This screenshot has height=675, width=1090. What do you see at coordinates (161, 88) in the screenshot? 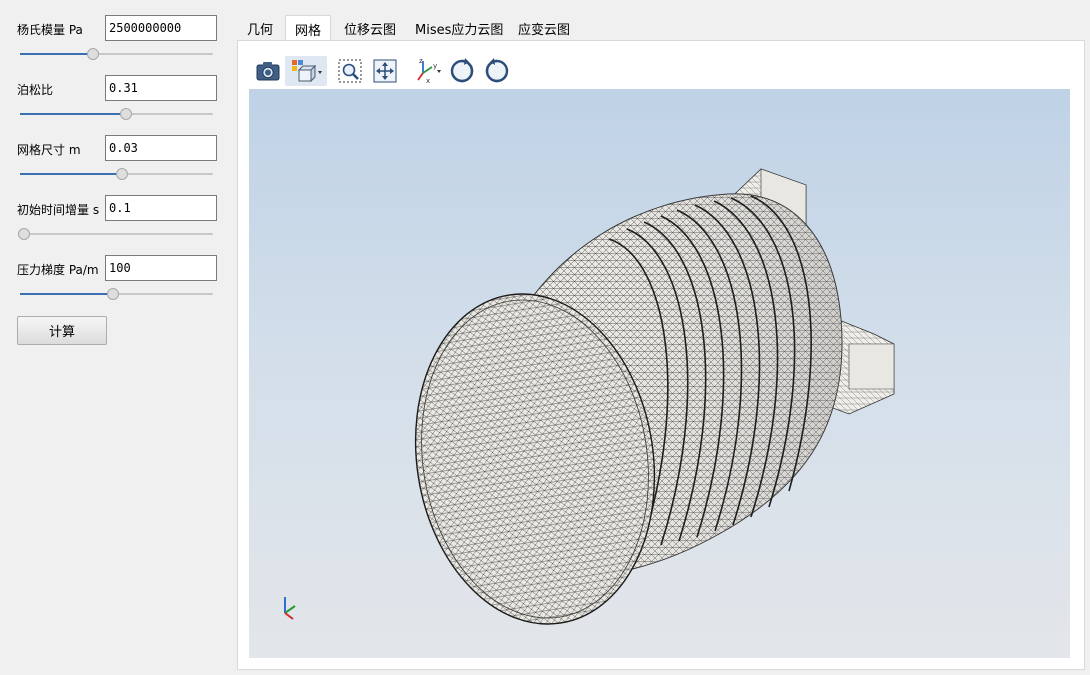
I see `poisson-ratio-input` at bounding box center [161, 88].